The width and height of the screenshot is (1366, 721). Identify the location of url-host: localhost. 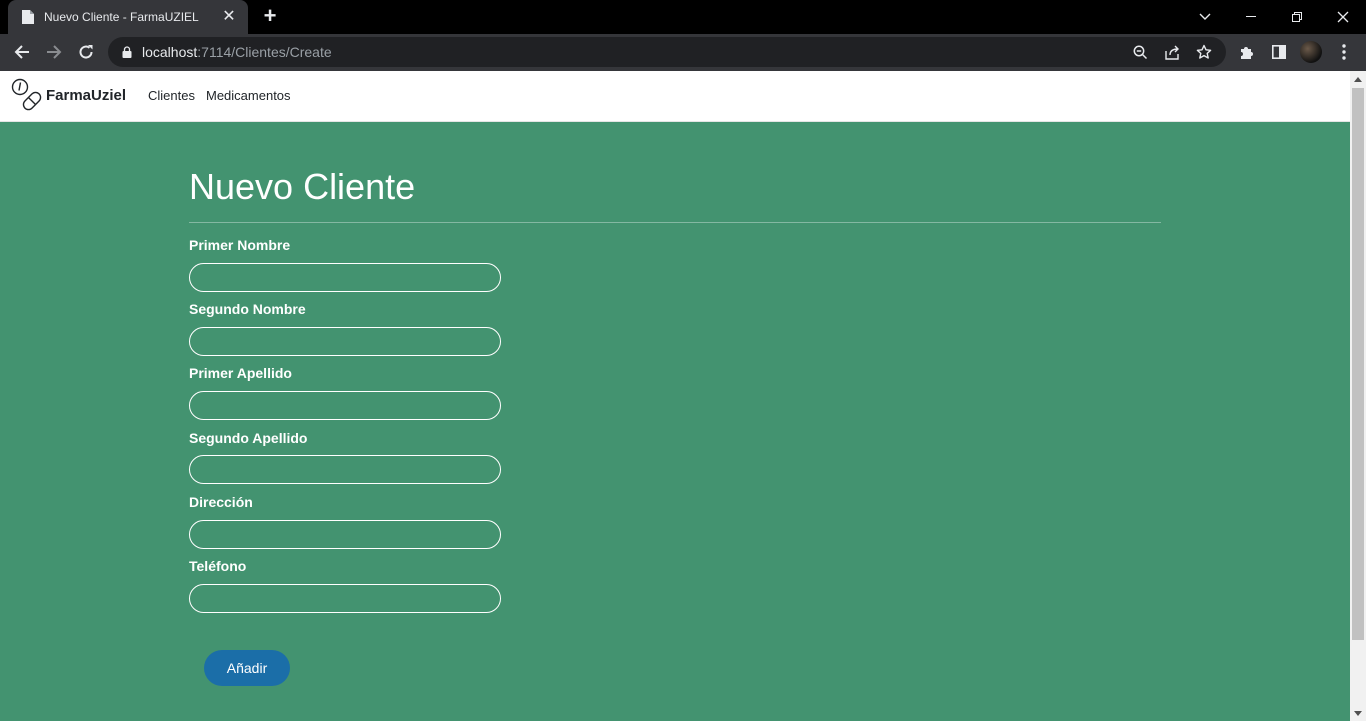
(170, 52).